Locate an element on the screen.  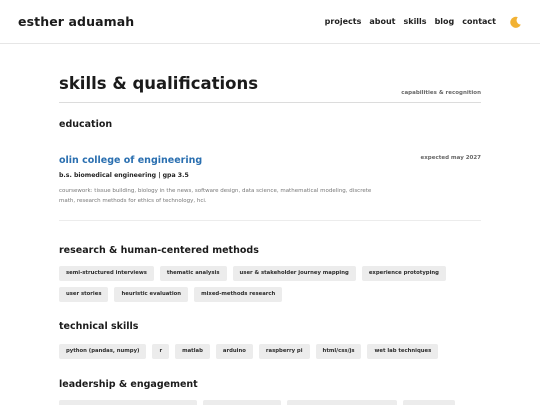
skill-tag: semi-structured interviews is located at coordinates (106, 273).